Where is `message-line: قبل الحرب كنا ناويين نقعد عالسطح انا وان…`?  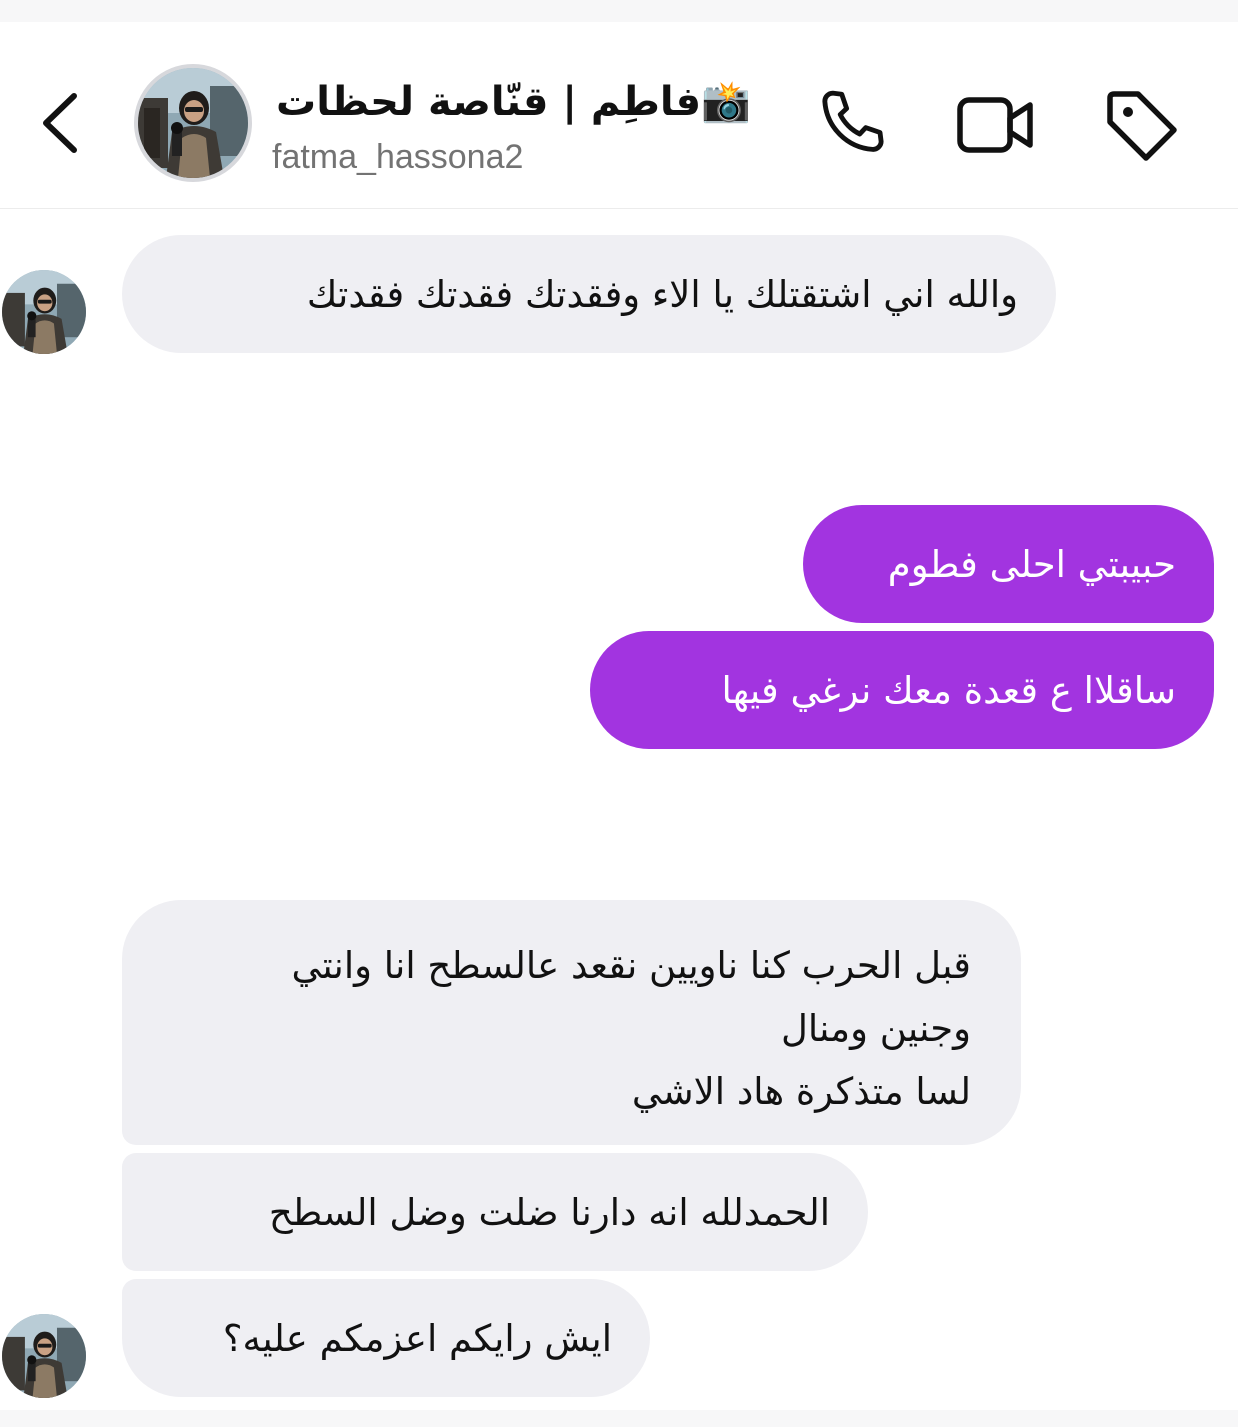
message-line: قبل الحرب كنا ناويين نقعد عالسطح انا وان… is located at coordinates (631, 965).